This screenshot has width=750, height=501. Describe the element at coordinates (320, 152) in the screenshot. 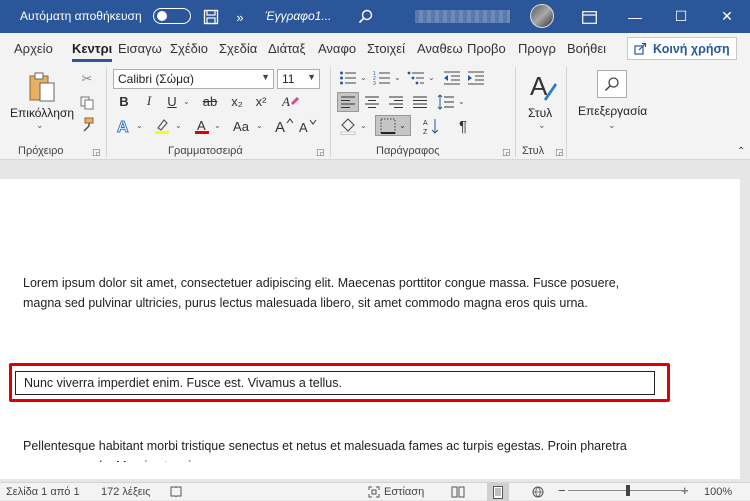

I see `font-launcher-icon: ◲` at that location.